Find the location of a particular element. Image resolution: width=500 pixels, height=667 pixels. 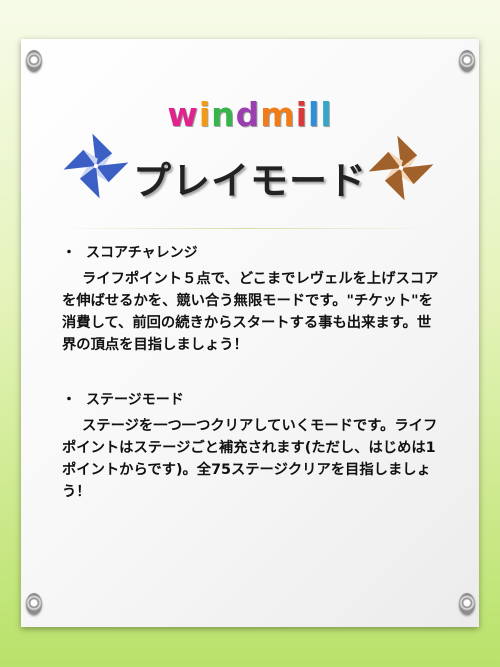

divider is located at coordinates (246, 228).